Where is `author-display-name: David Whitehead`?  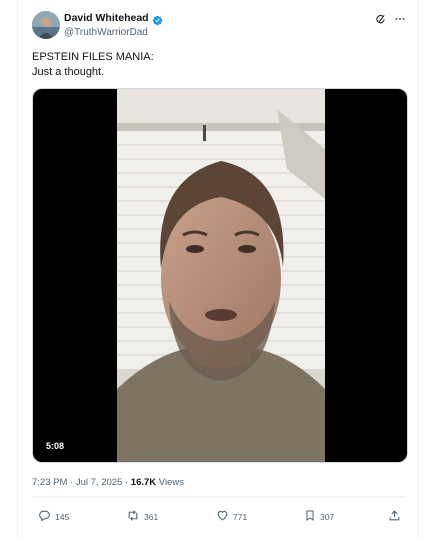 author-display-name: David Whitehead is located at coordinates (106, 18).